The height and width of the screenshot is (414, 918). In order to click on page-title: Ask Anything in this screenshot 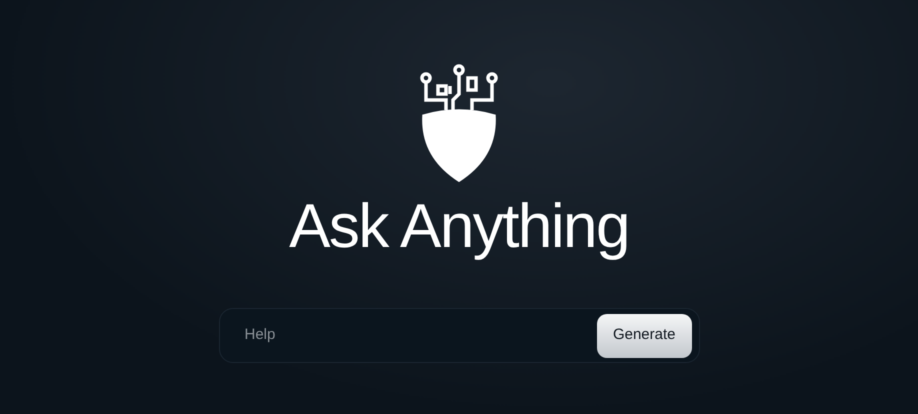, I will do `click(459, 227)`.